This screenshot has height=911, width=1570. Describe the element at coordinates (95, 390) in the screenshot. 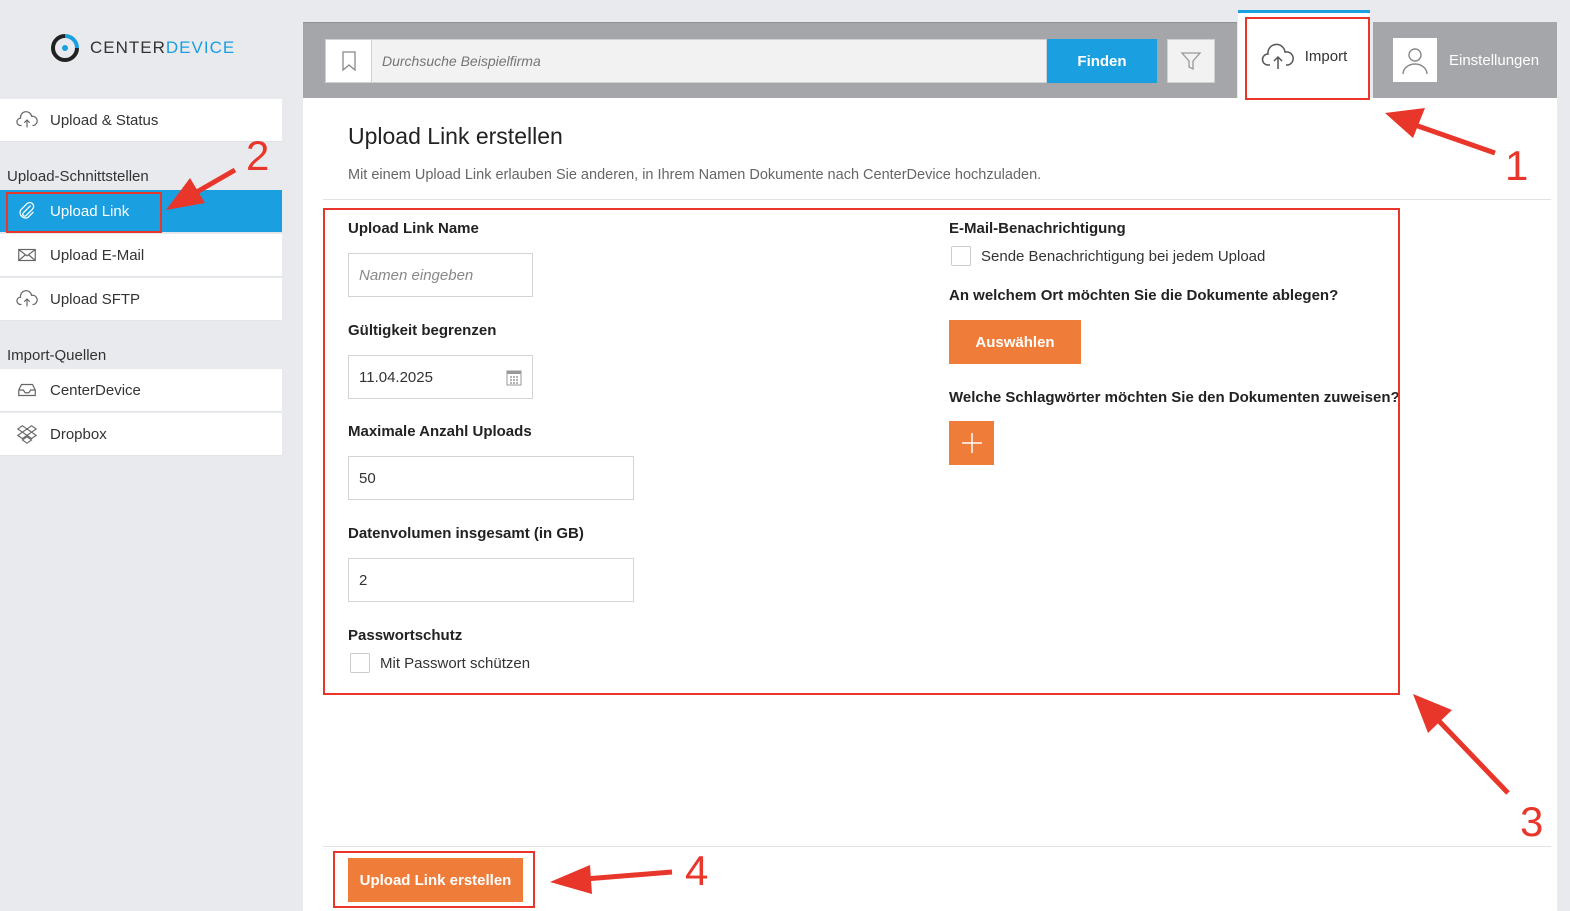

I see `sidebar-item-label: CenterDevice` at that location.